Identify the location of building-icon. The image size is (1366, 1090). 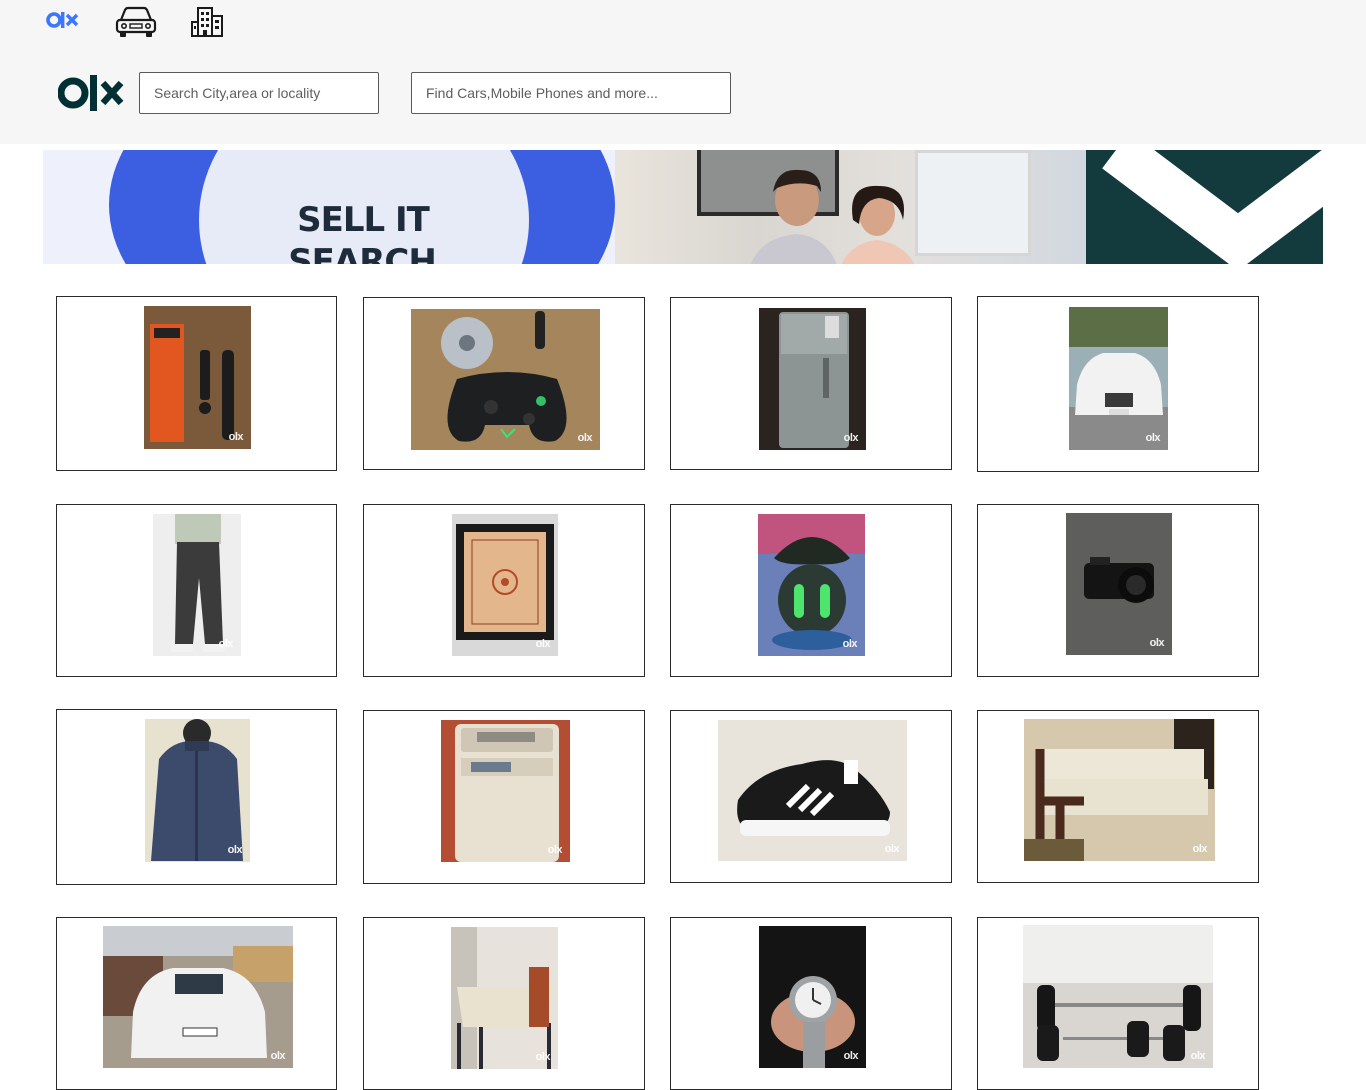
(208, 24).